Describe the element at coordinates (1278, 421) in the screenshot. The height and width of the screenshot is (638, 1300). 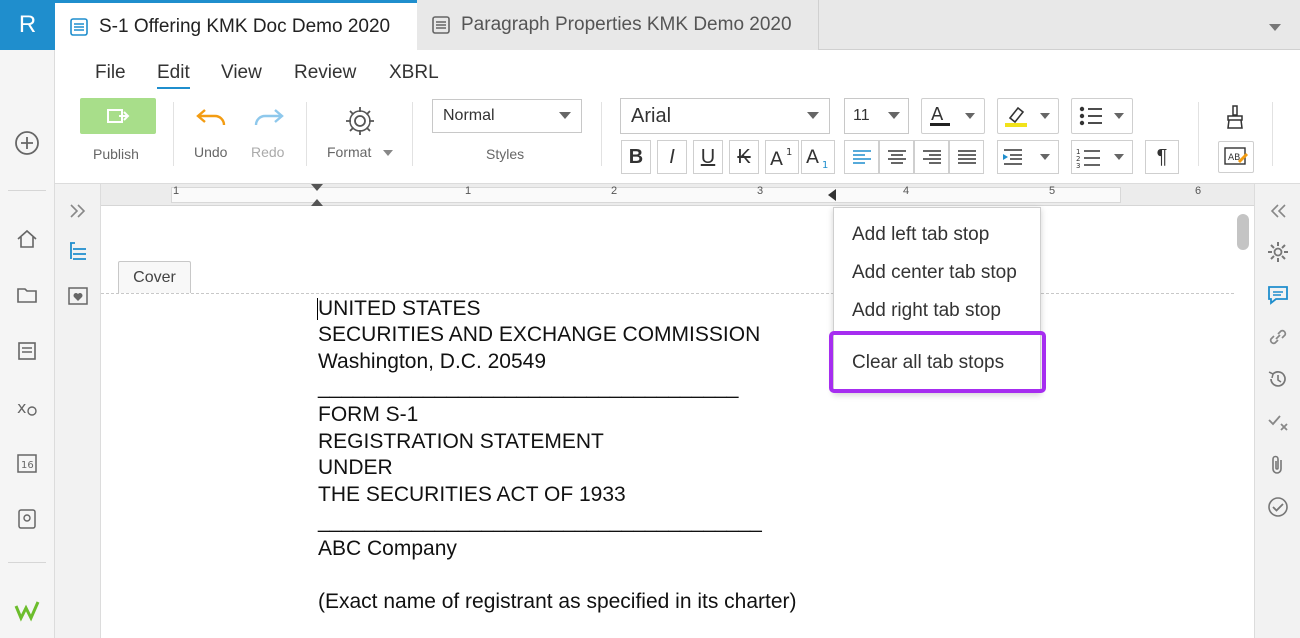
I see `tasks-icon` at that location.